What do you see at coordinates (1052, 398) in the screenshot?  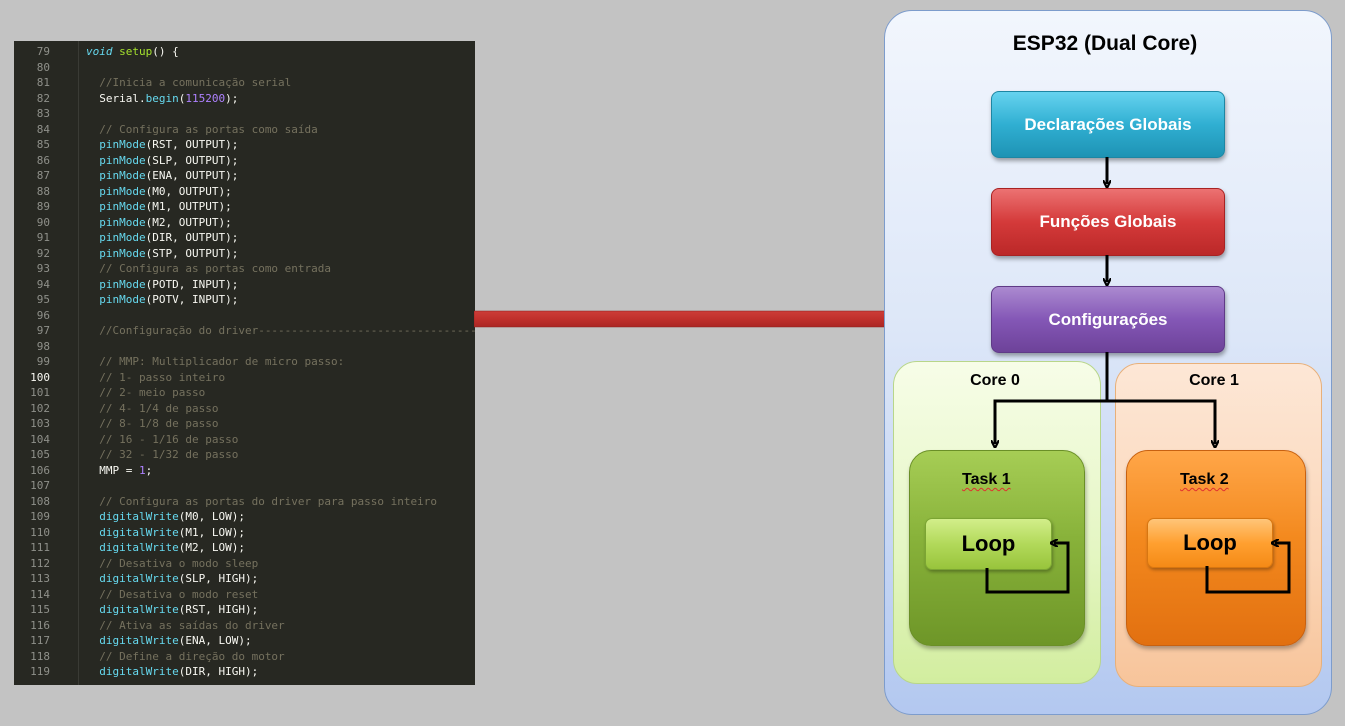 I see `arrow-conf-to-core0` at bounding box center [1052, 398].